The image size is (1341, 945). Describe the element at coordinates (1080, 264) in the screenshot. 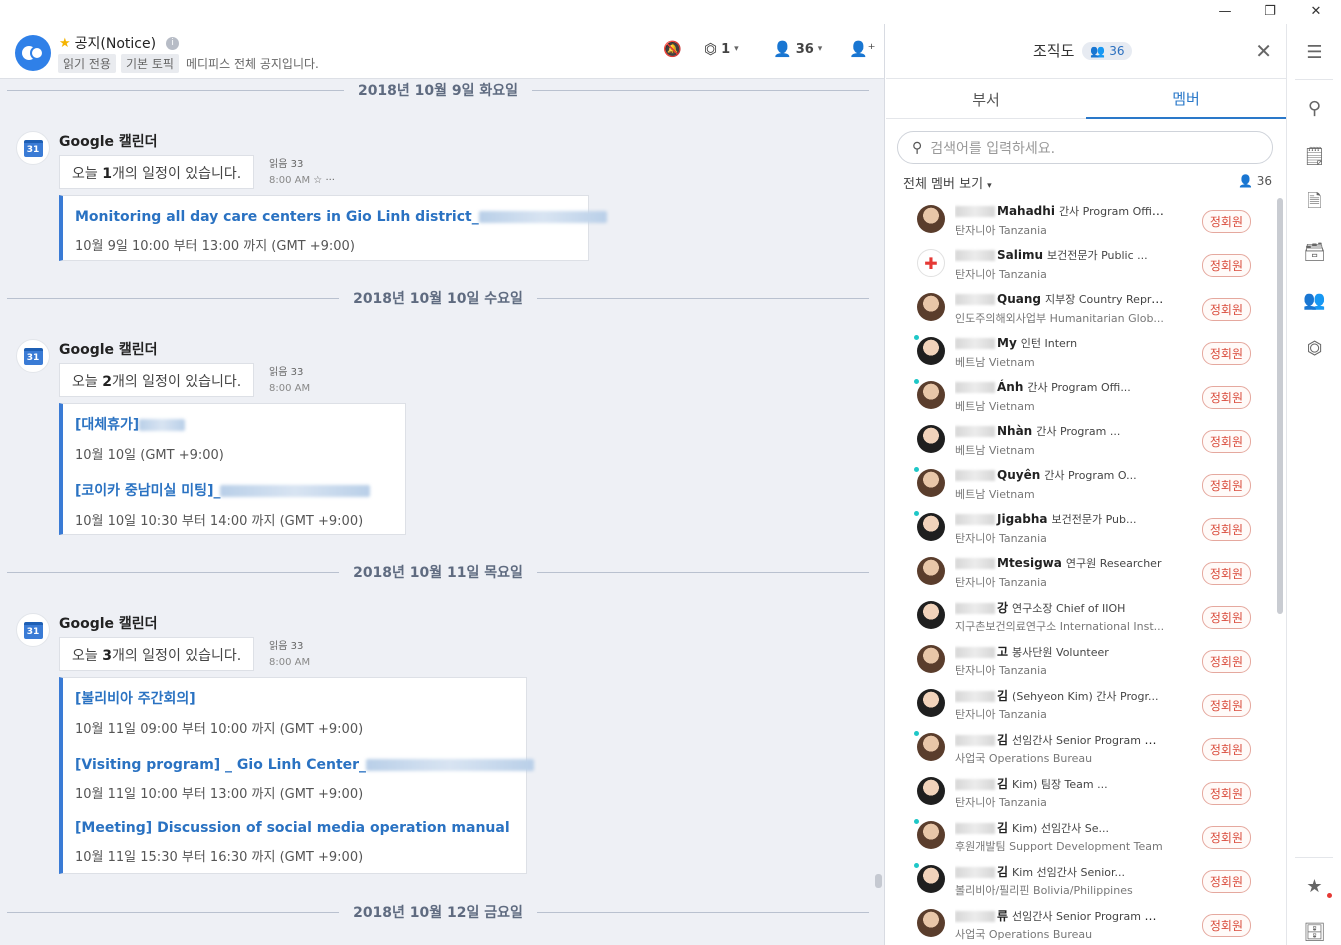

I see `member-row: ✚ Salimu 보건전문가 Public ... 탄자니아 Tanzania 정회원` at that location.